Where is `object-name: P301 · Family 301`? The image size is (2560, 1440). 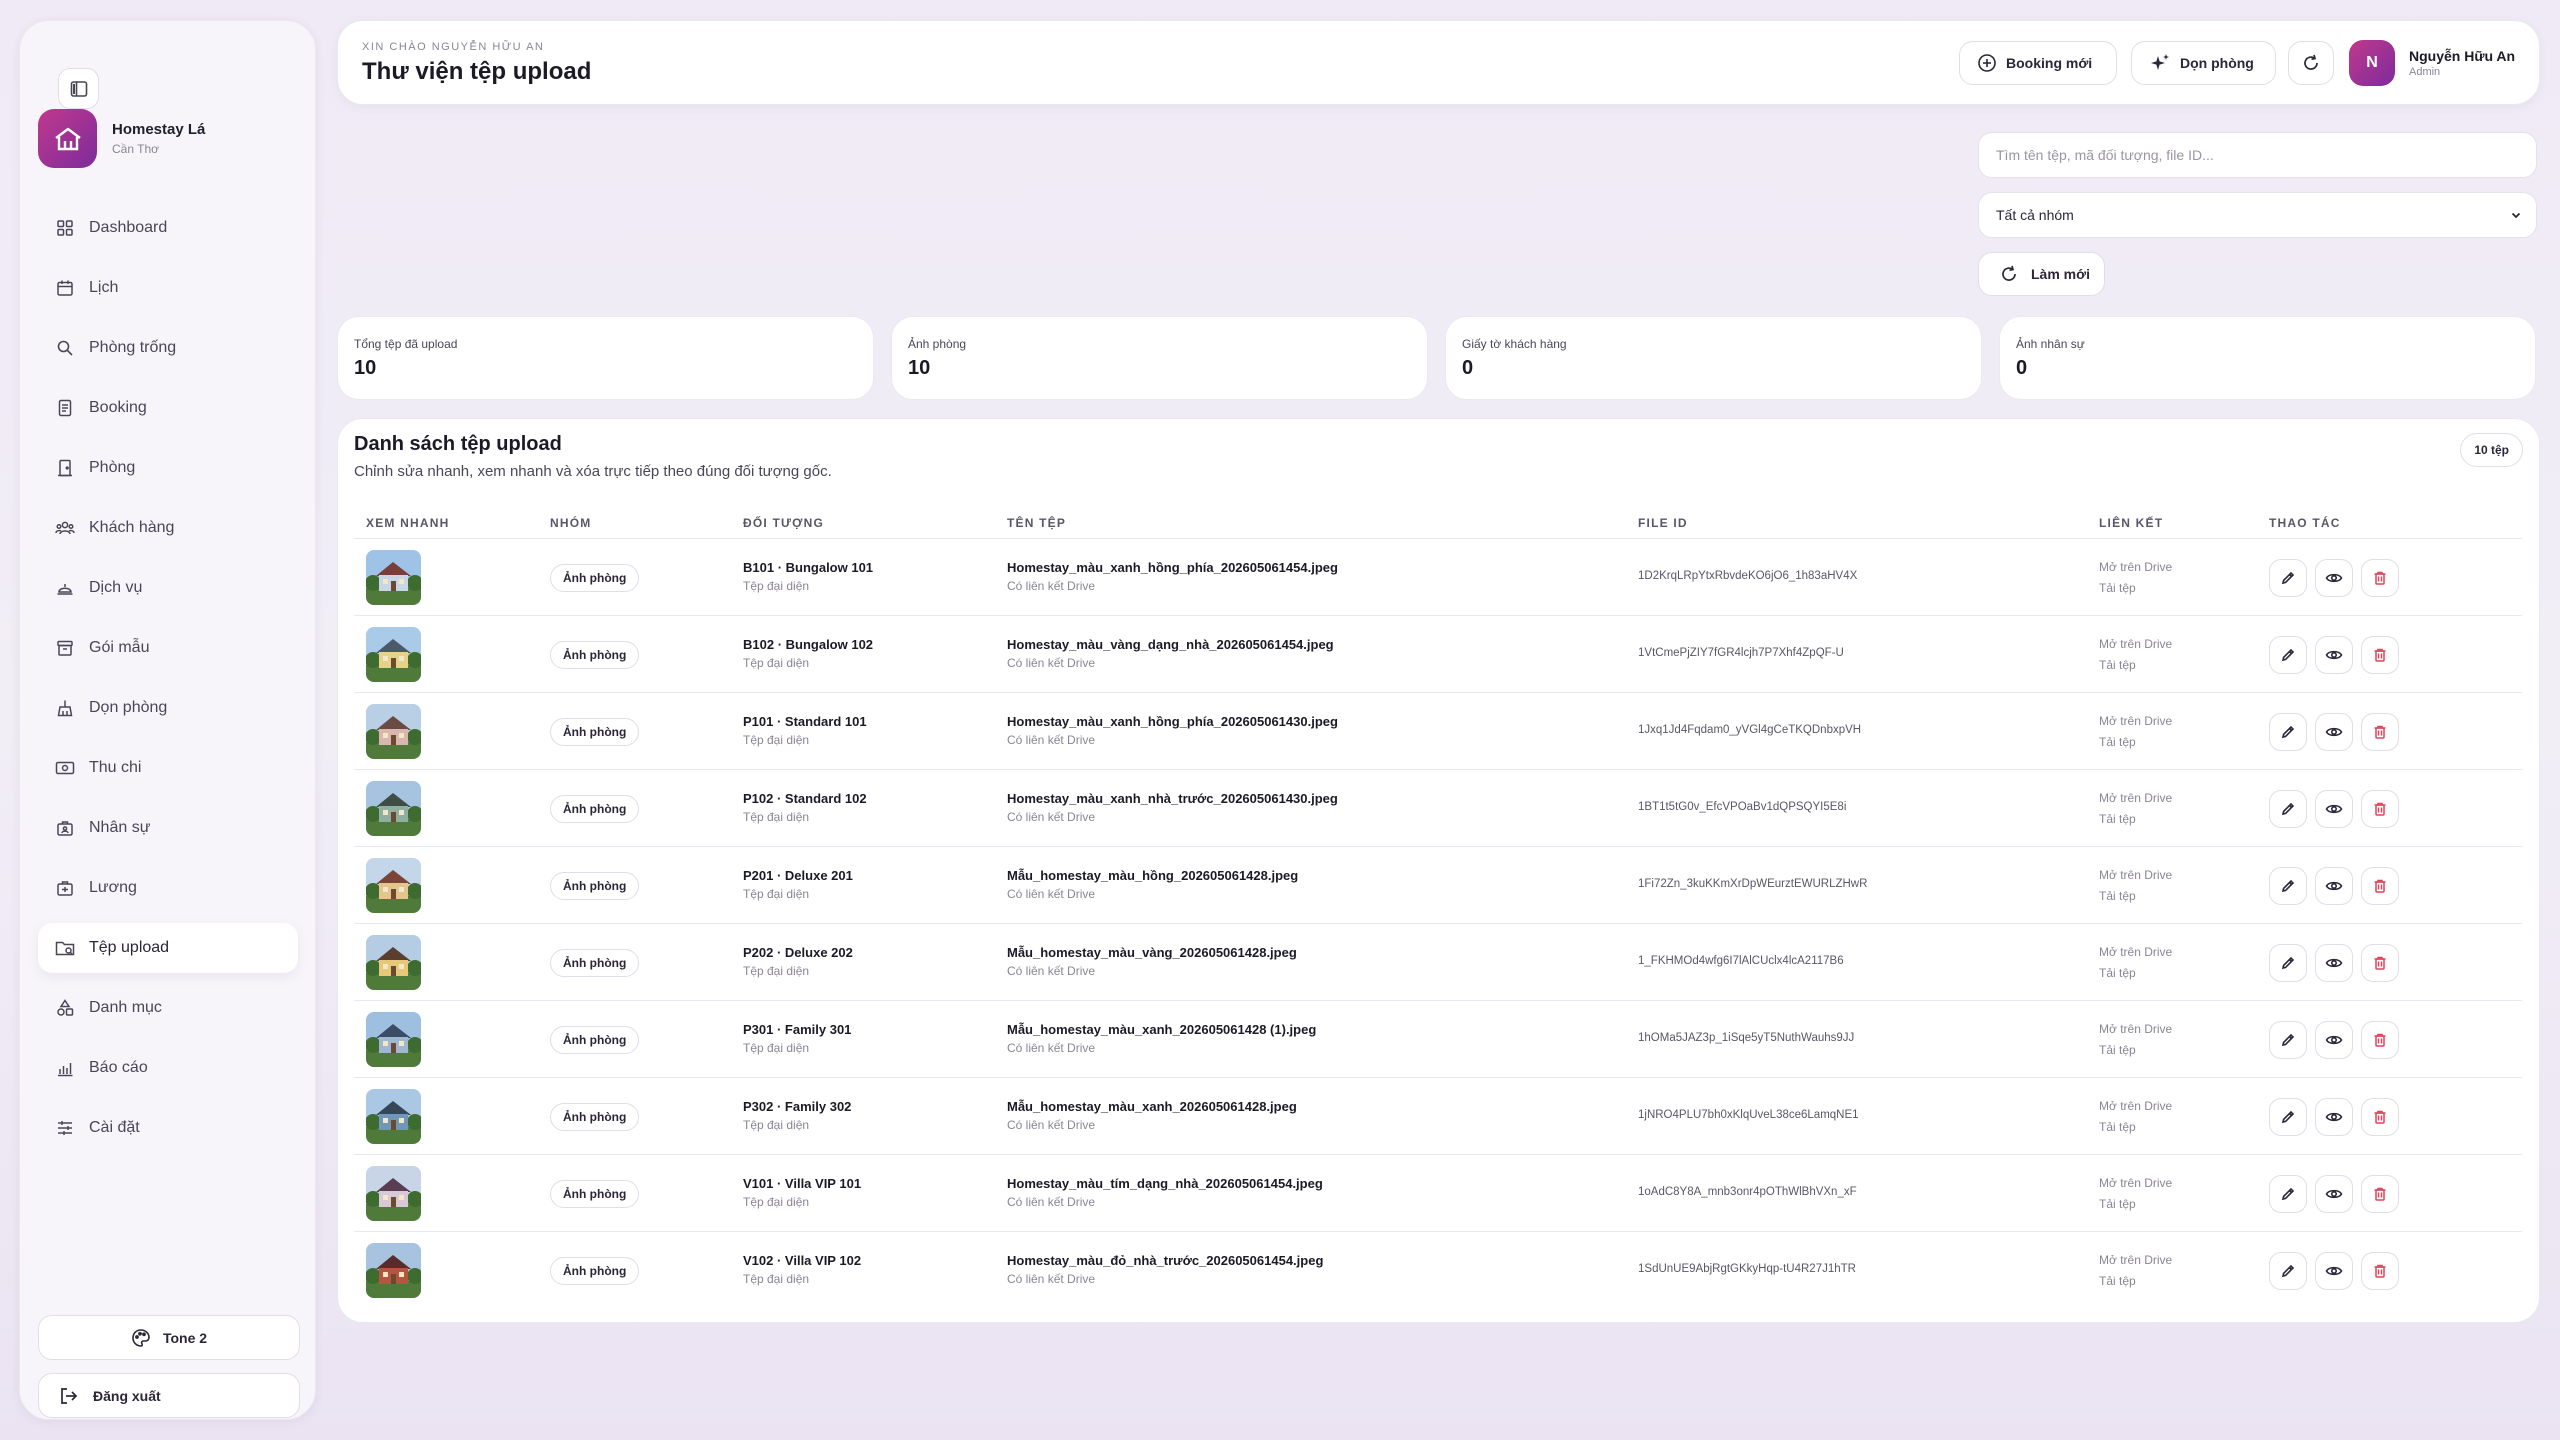 object-name: P301 · Family 301 is located at coordinates (797, 1029).